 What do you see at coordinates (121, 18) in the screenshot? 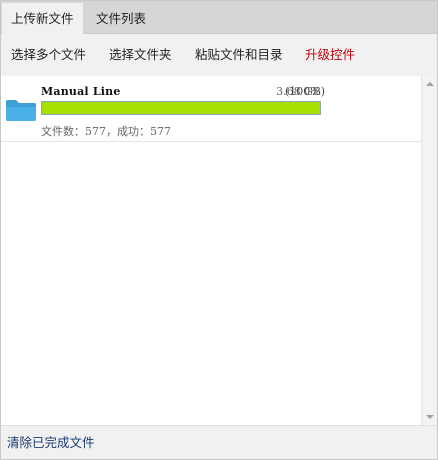
I see `tab-file-list: 文件列表` at bounding box center [121, 18].